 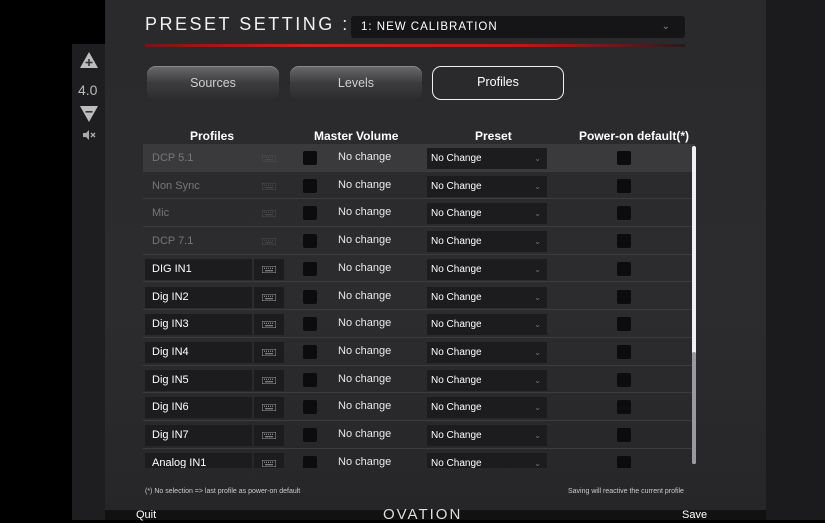 What do you see at coordinates (419, 435) in the screenshot?
I see `table-row: Dig IN7 No change No Change ⌄` at bounding box center [419, 435].